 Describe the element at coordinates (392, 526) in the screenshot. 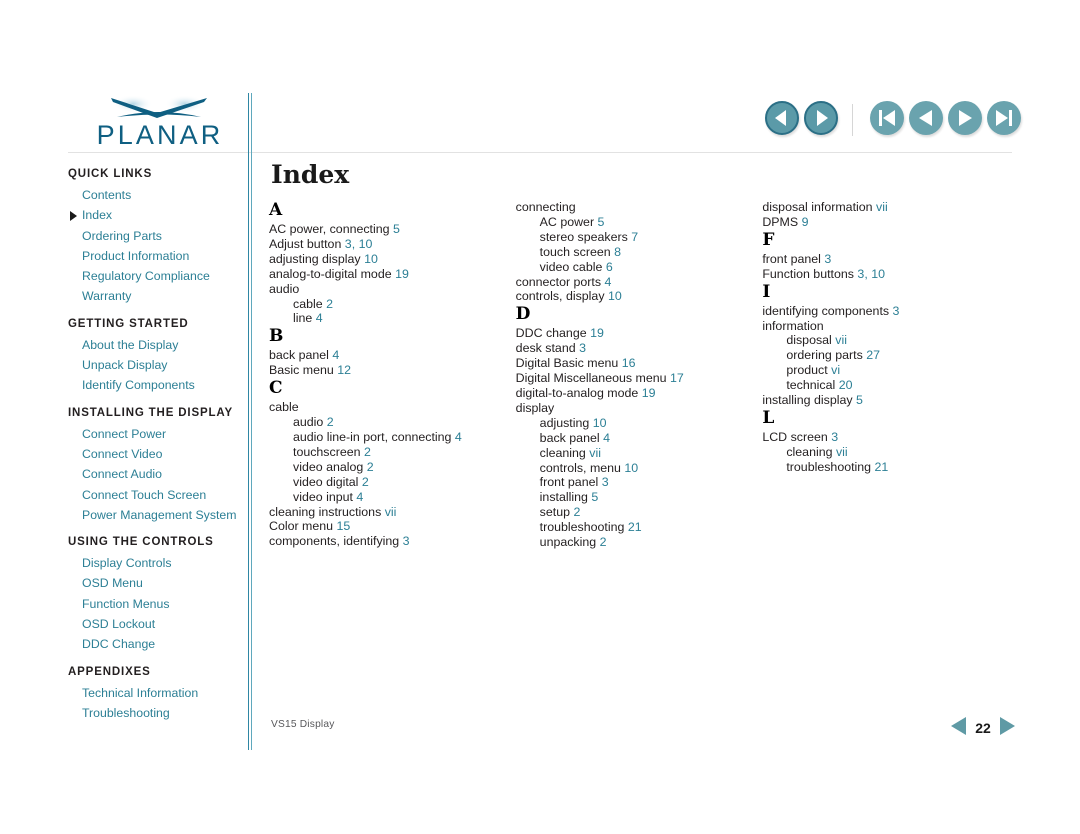

I see `index-entry: Color menu 15` at that location.